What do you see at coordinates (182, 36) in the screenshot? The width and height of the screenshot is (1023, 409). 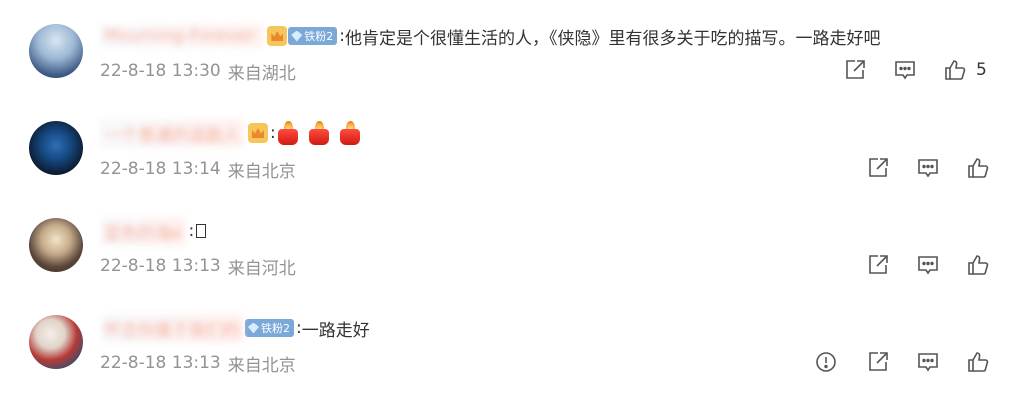 I see `username: Mourning-Forever·` at bounding box center [182, 36].